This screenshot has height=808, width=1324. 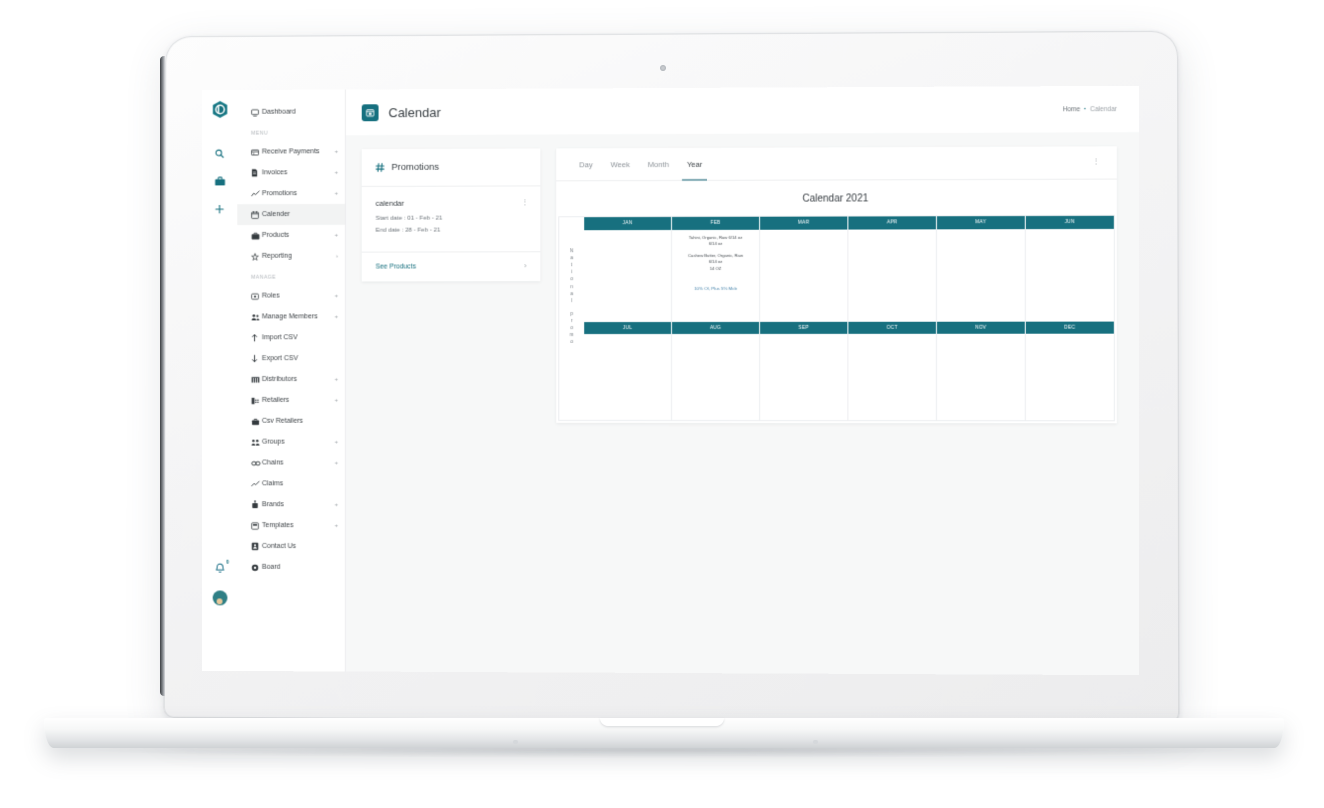 What do you see at coordinates (291, 525) in the screenshot?
I see `sidebar-item-templates: Templates +` at bounding box center [291, 525].